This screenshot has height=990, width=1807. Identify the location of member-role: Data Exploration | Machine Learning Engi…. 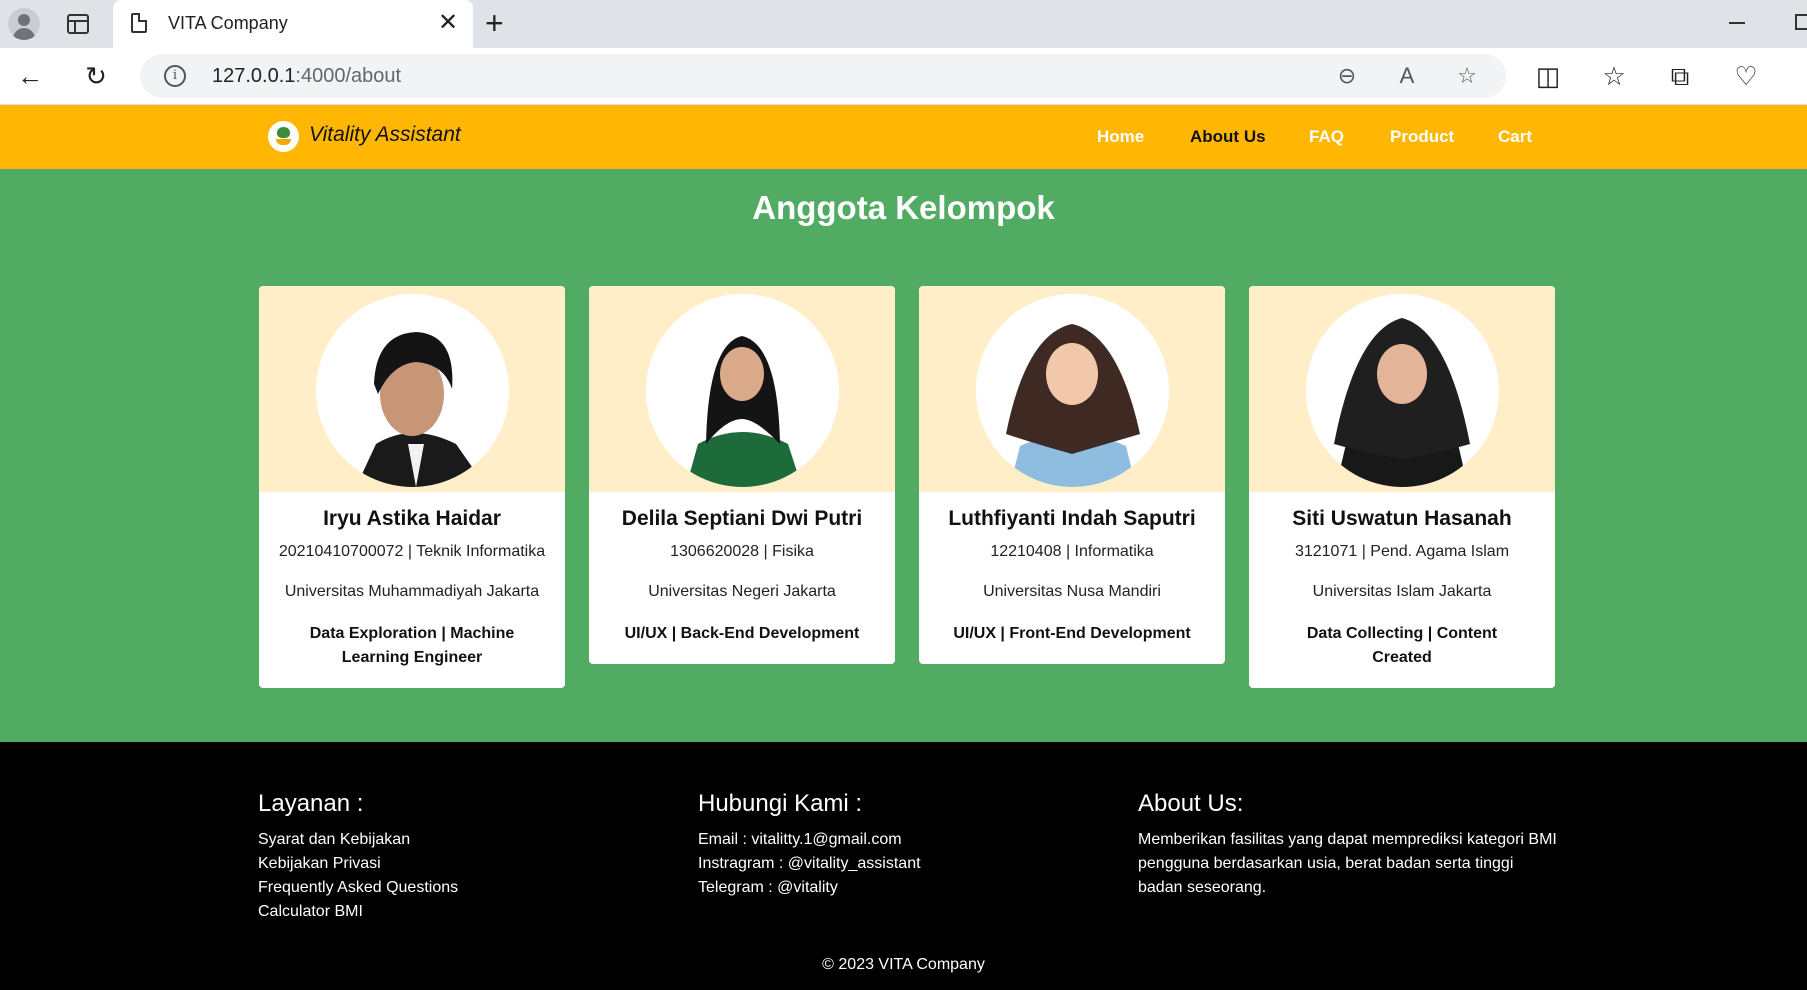
(412, 645).